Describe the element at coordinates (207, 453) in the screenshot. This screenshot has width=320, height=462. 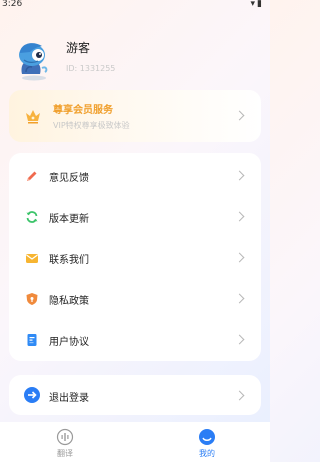
I see `tab-label: 我的` at that location.